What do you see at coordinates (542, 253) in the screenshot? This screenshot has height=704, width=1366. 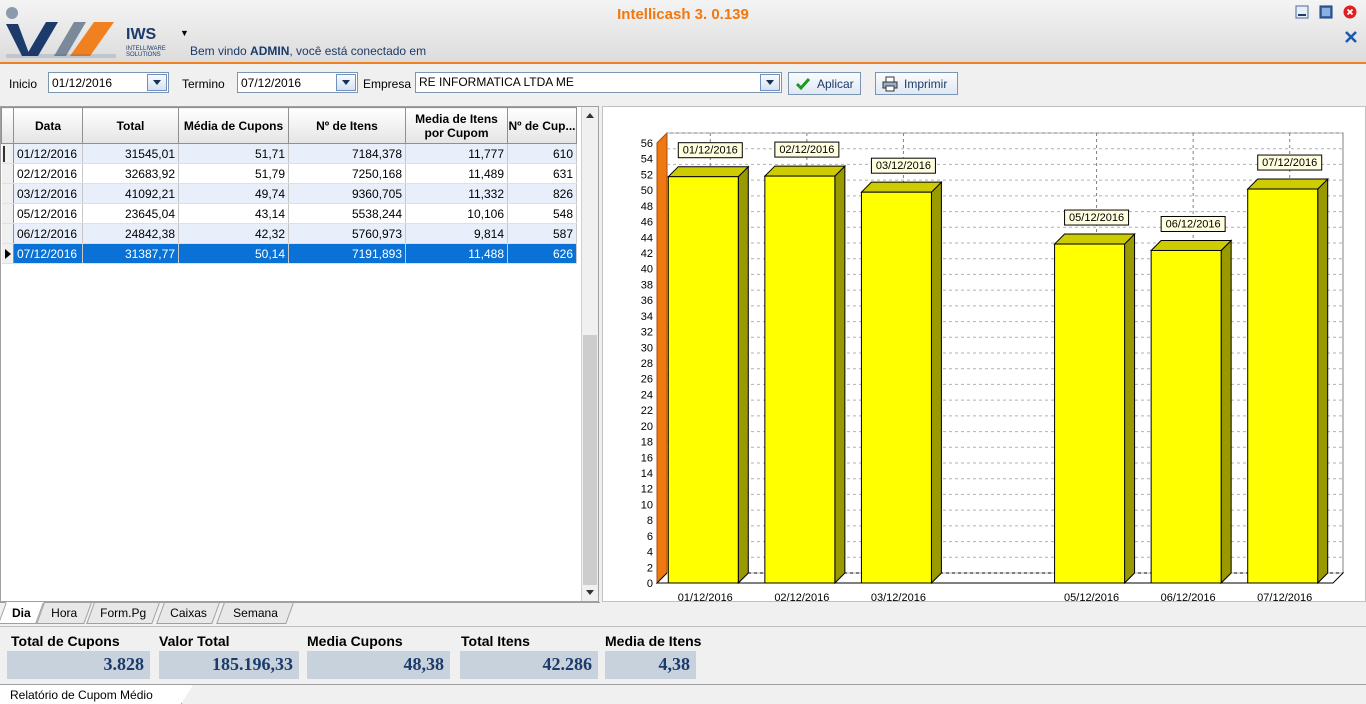 I see `cell-num-cupons: 626` at bounding box center [542, 253].